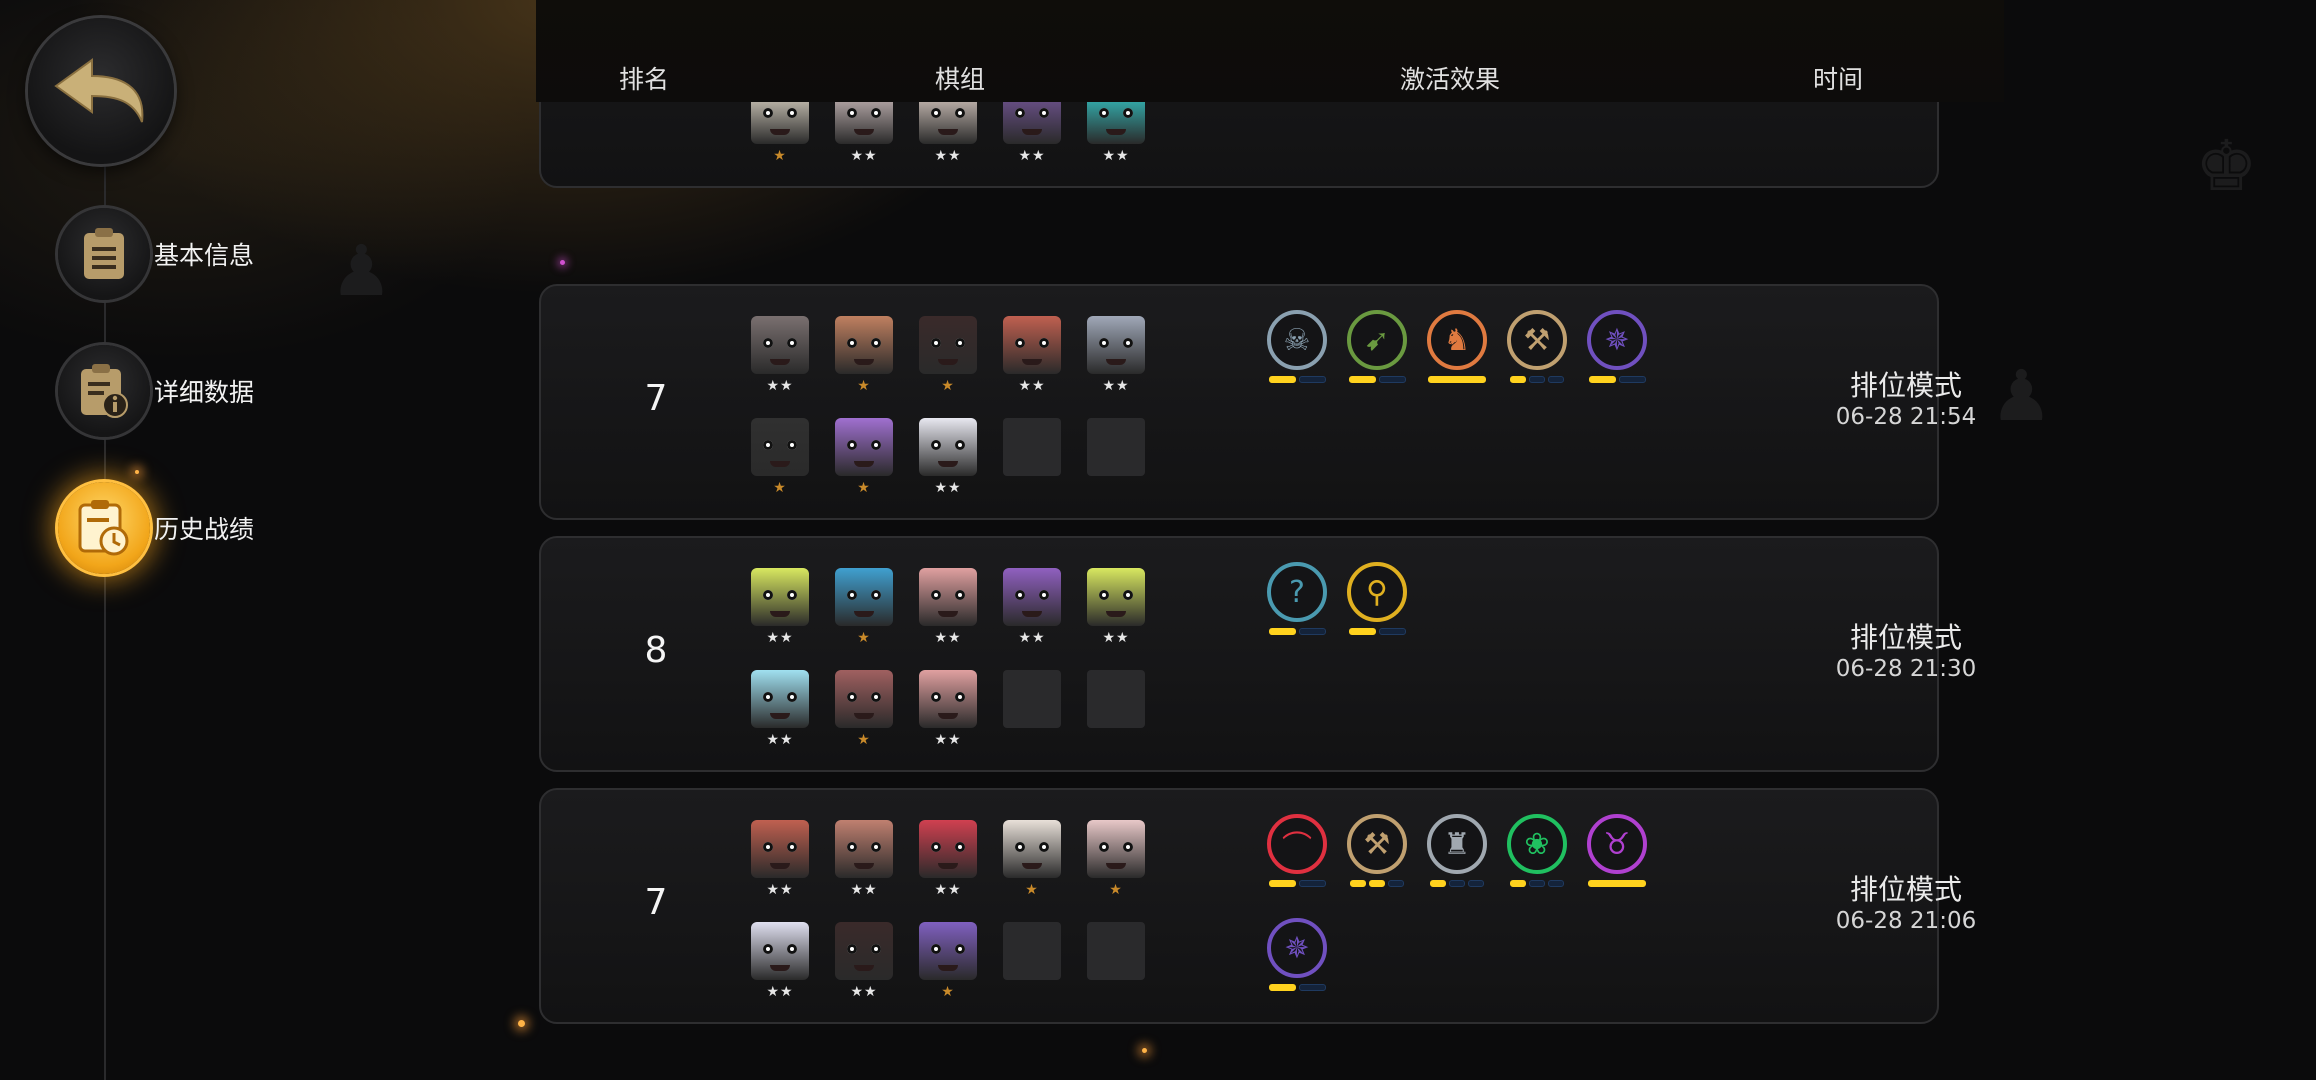 The image size is (2316, 1080). I want to click on nav-detail-data-button, so click(104, 391).